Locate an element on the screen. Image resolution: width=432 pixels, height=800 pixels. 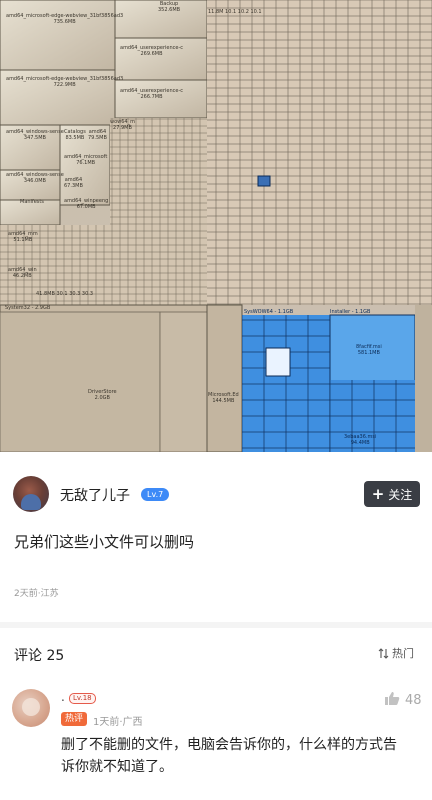
comments-count: 评论 25 is located at coordinates (39, 656).